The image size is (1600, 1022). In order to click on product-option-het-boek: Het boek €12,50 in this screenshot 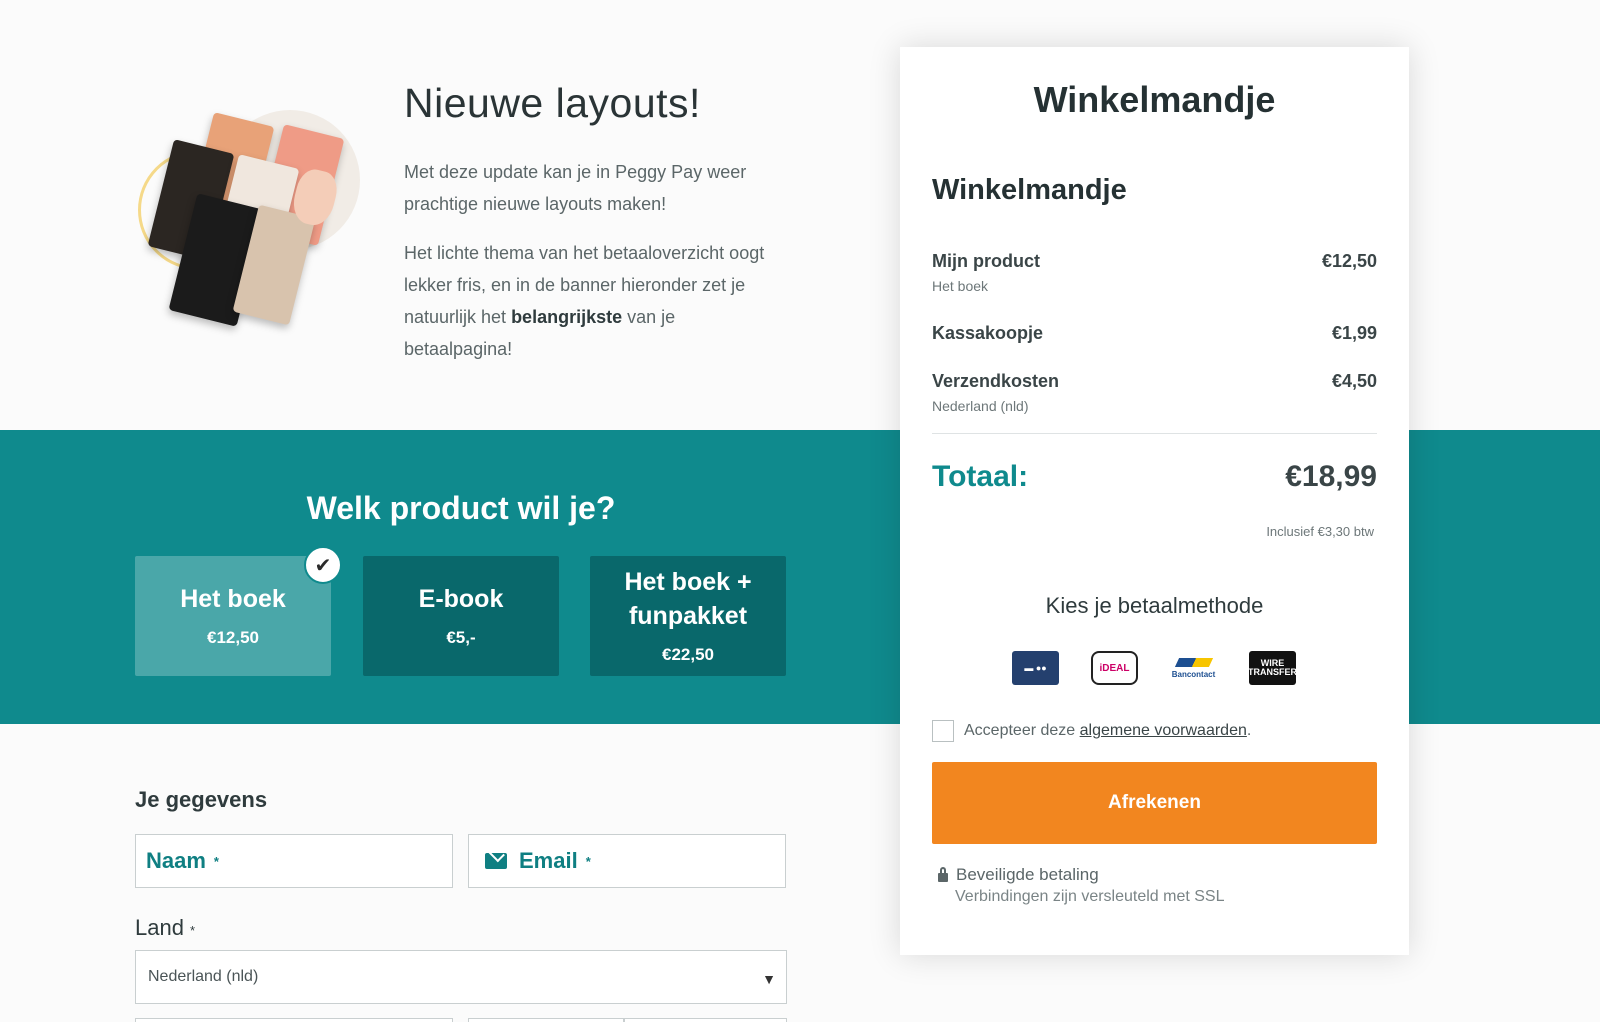, I will do `click(233, 616)`.